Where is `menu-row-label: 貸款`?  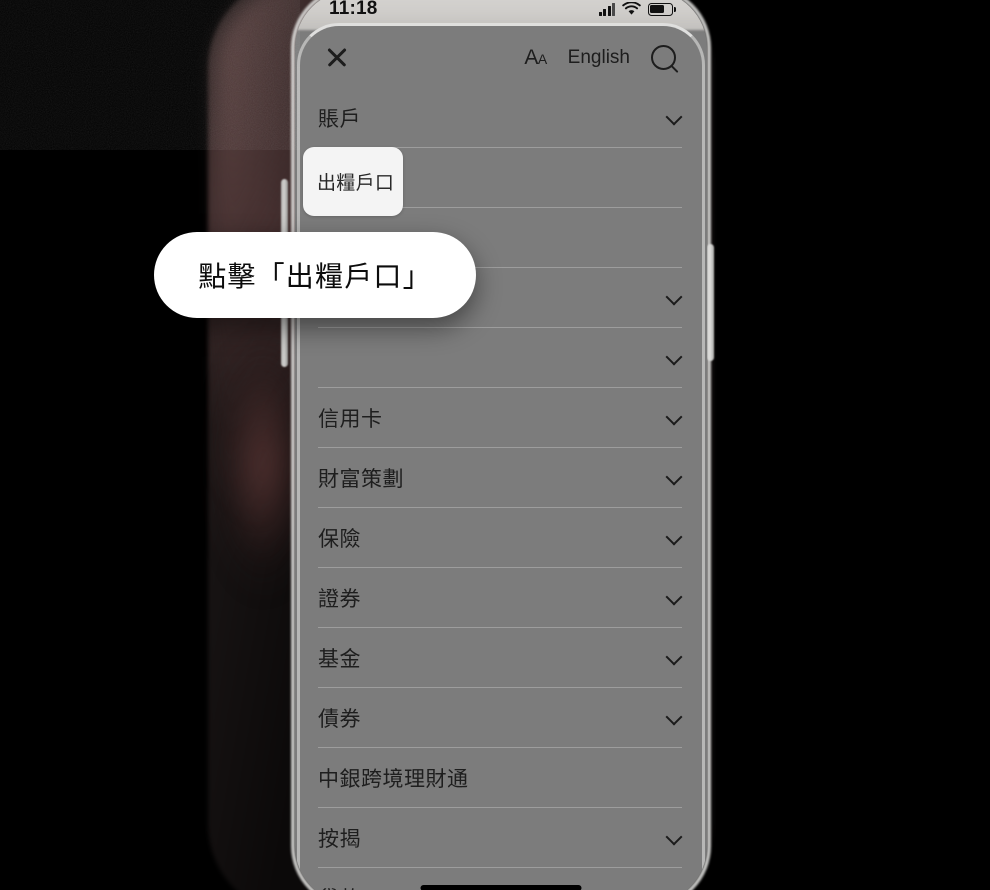
menu-row-label: 貸款 is located at coordinates (339, 886).